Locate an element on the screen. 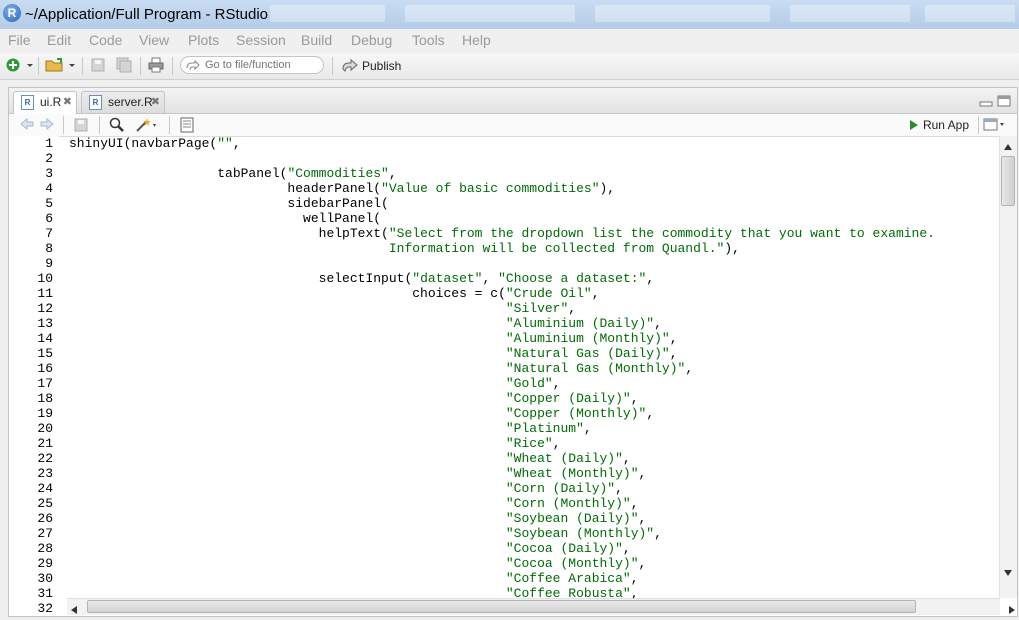 The height and width of the screenshot is (620, 1019). magic-wand-icon is located at coordinates (146, 127).